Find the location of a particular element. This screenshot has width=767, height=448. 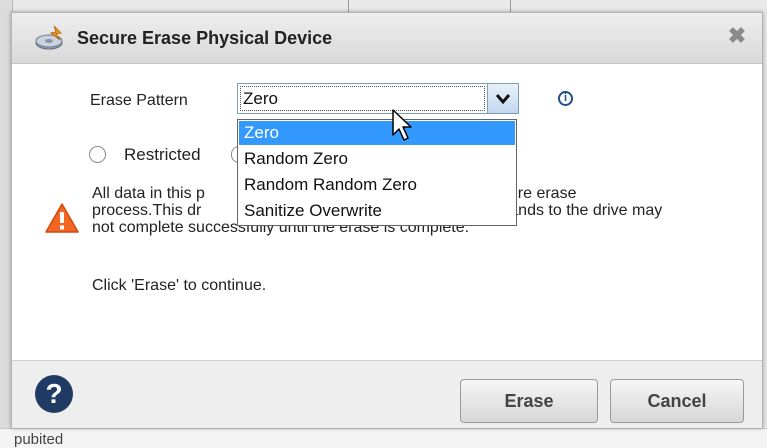

restricted-radio is located at coordinates (97, 154).